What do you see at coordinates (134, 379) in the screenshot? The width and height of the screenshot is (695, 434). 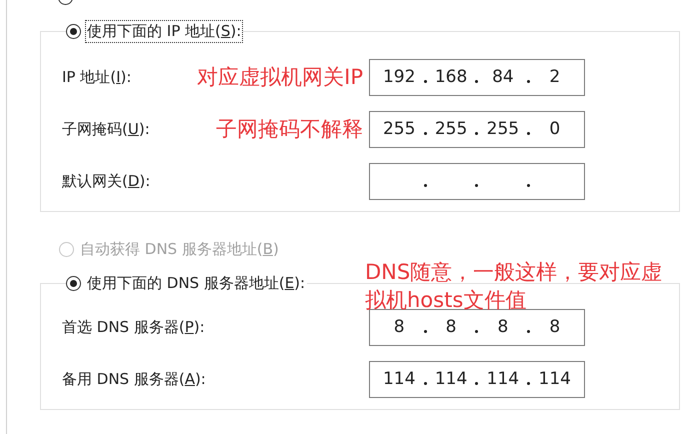 I see `field-label: 备用 DNS 服务器(A):` at bounding box center [134, 379].